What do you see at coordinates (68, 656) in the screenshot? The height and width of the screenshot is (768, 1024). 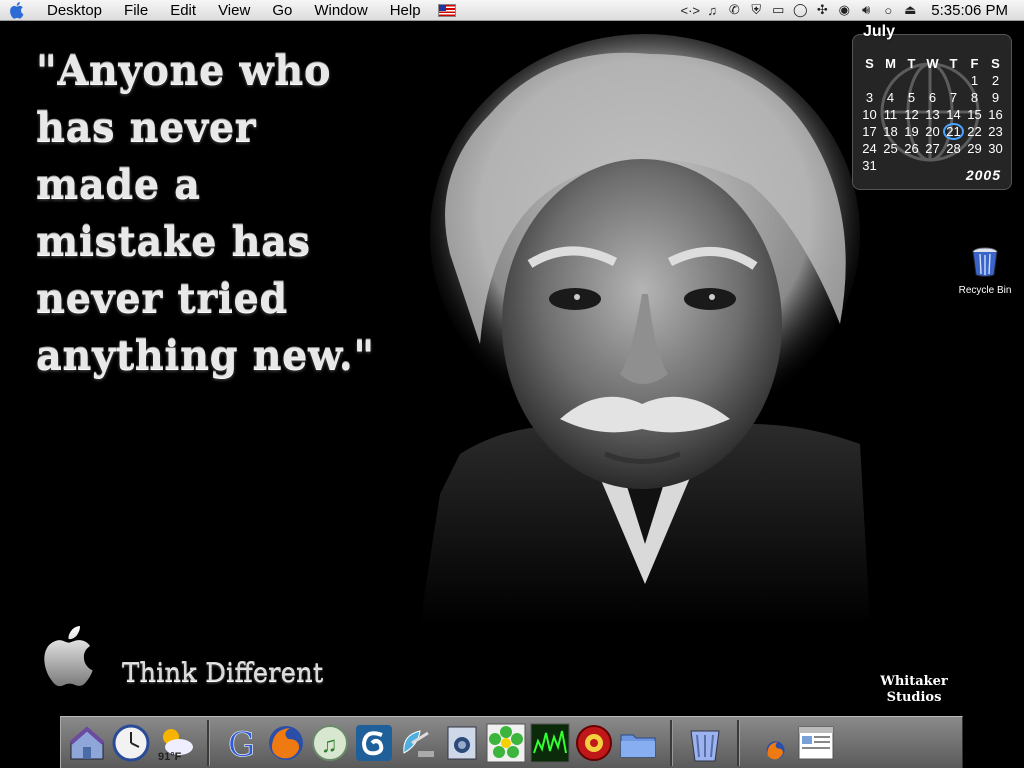 I see `apple-logo-icon` at bounding box center [68, 656].